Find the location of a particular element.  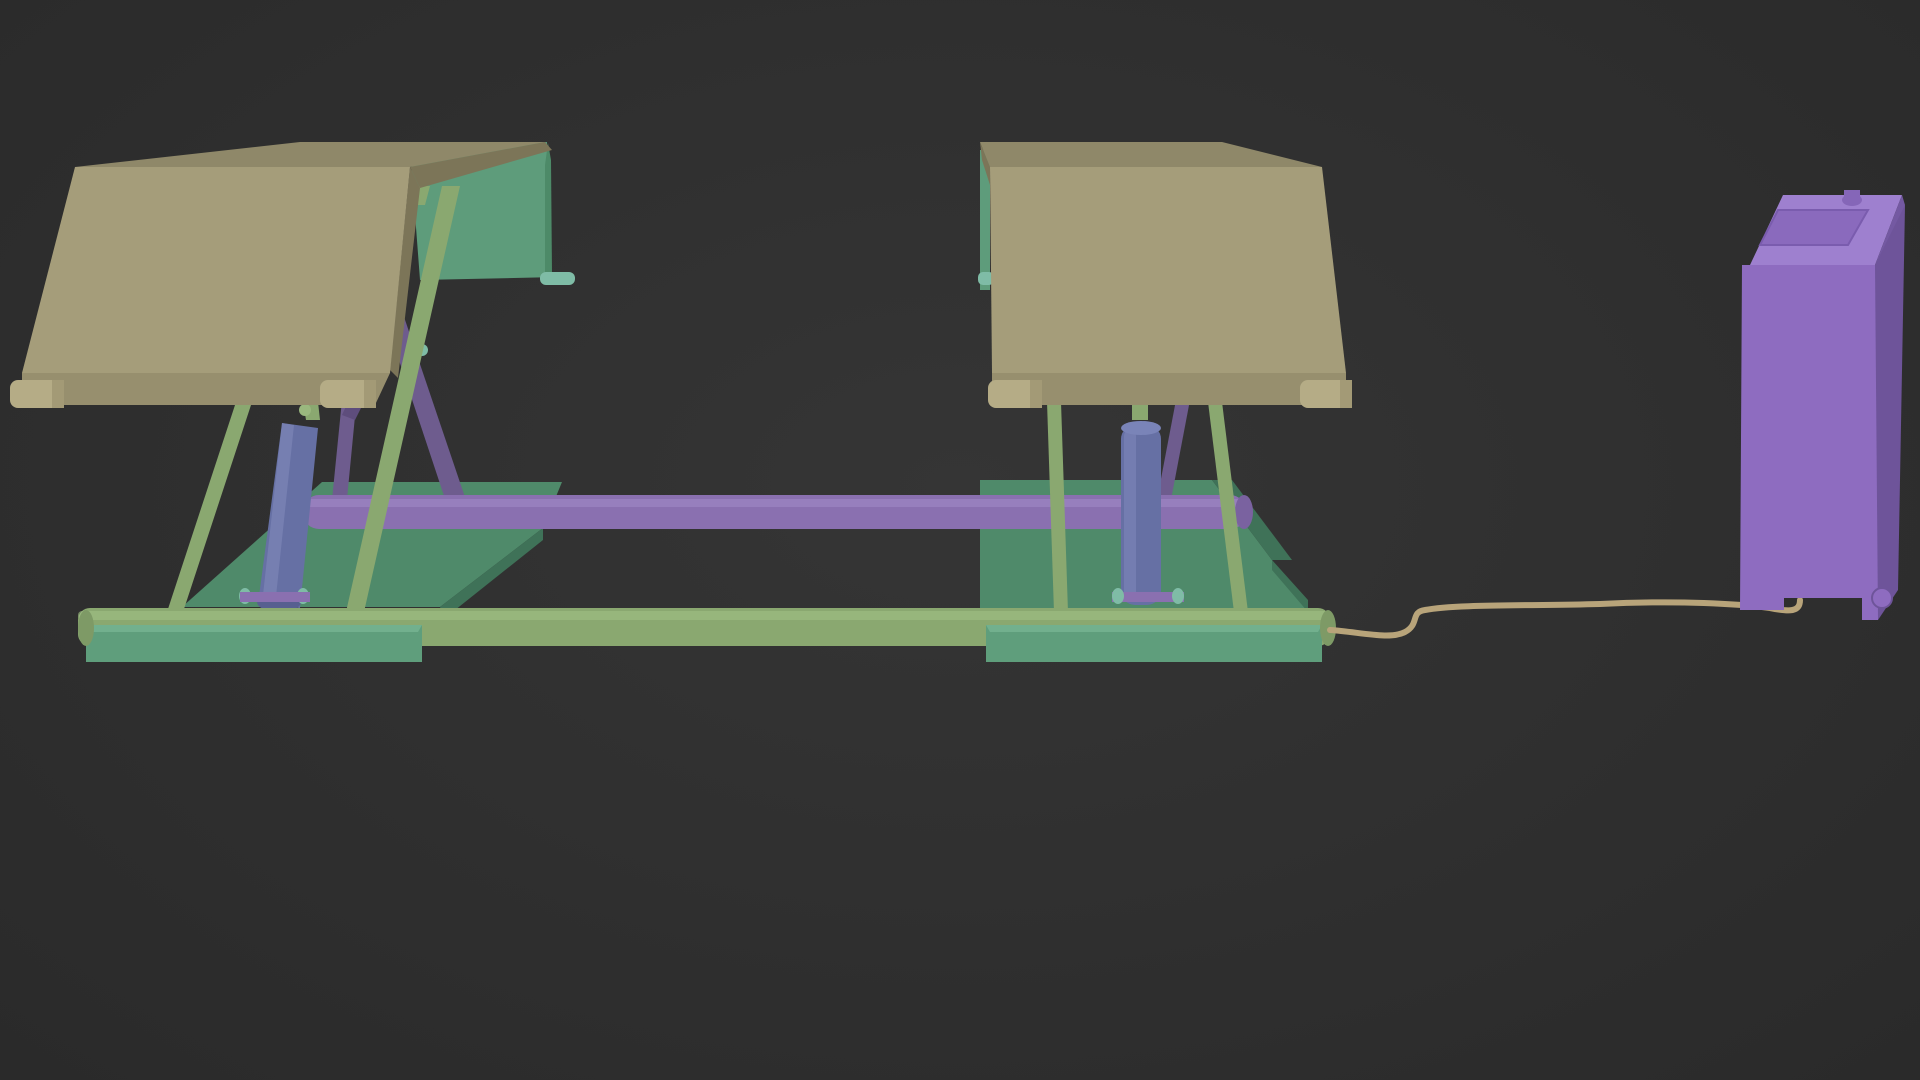

right-platform is located at coordinates (1166, 275).